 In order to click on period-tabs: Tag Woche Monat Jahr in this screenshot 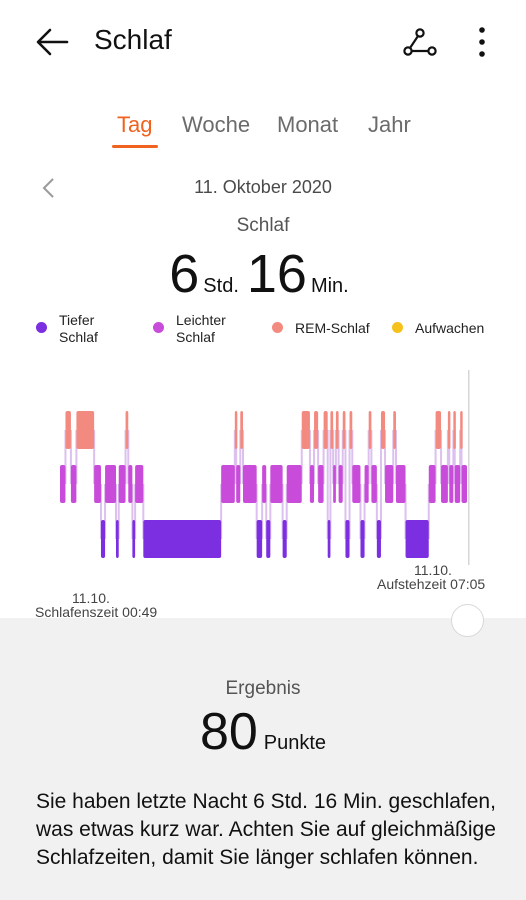, I will do `click(263, 130)`.